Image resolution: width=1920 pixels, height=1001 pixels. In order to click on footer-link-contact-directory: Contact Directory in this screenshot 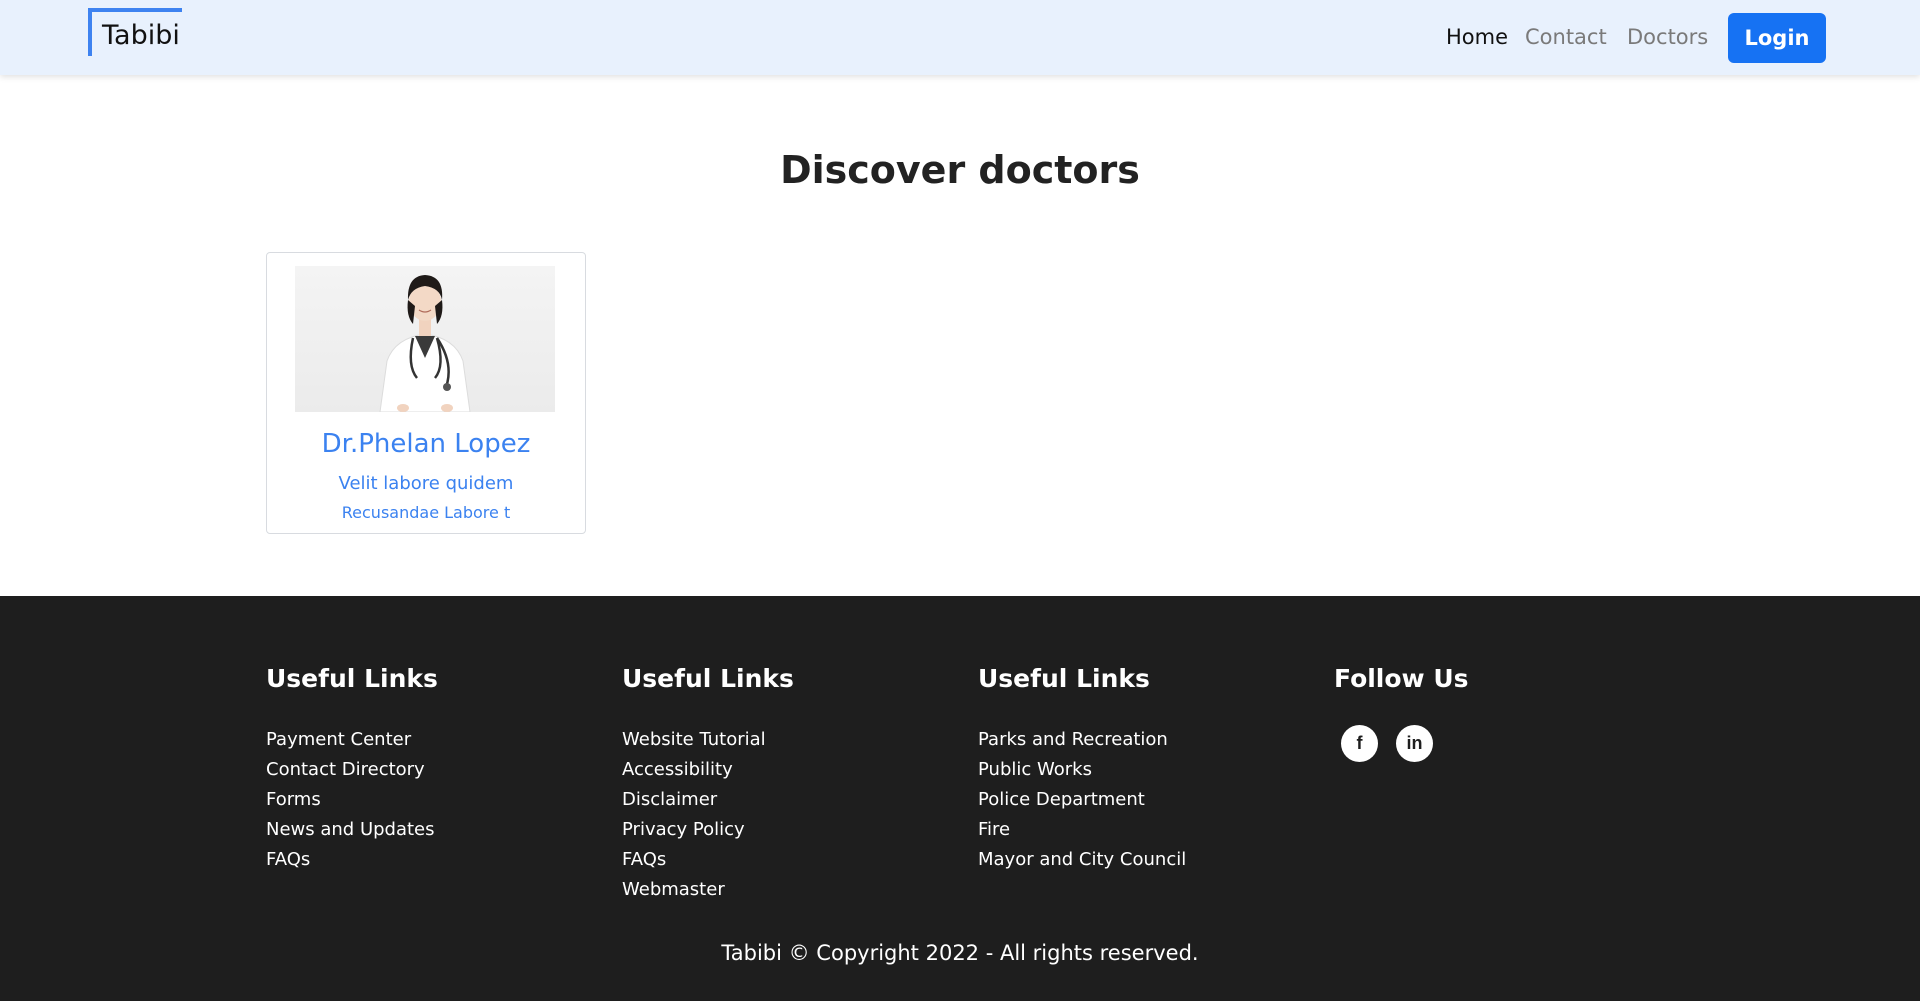, I will do `click(352, 770)`.